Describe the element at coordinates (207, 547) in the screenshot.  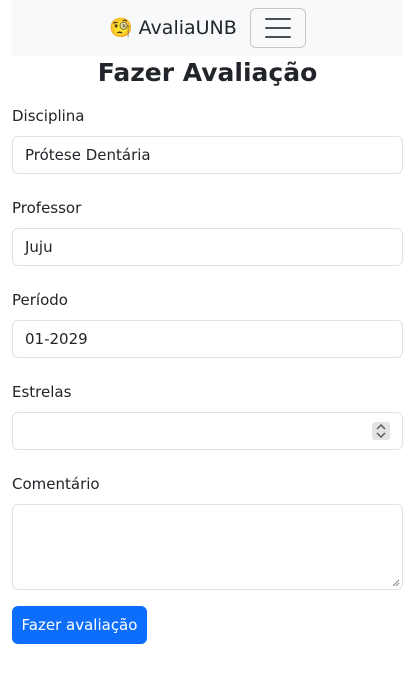
I see `comentario-textarea` at that location.